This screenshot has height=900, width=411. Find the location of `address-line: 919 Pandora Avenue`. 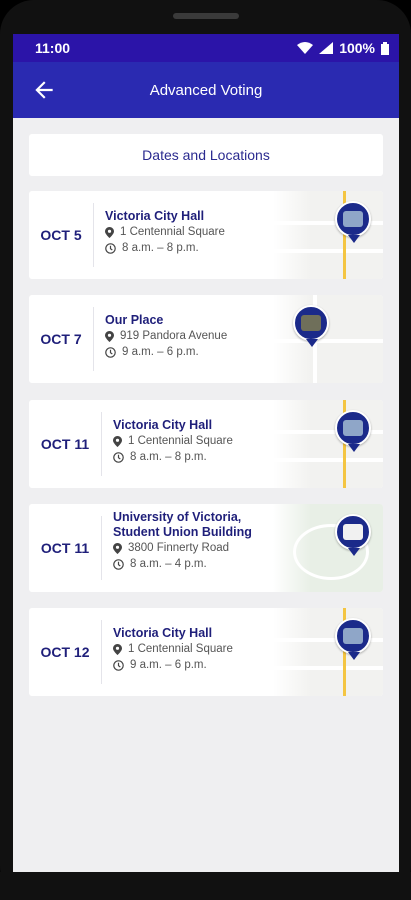

address-line: 919 Pandora Avenue is located at coordinates (190, 336).